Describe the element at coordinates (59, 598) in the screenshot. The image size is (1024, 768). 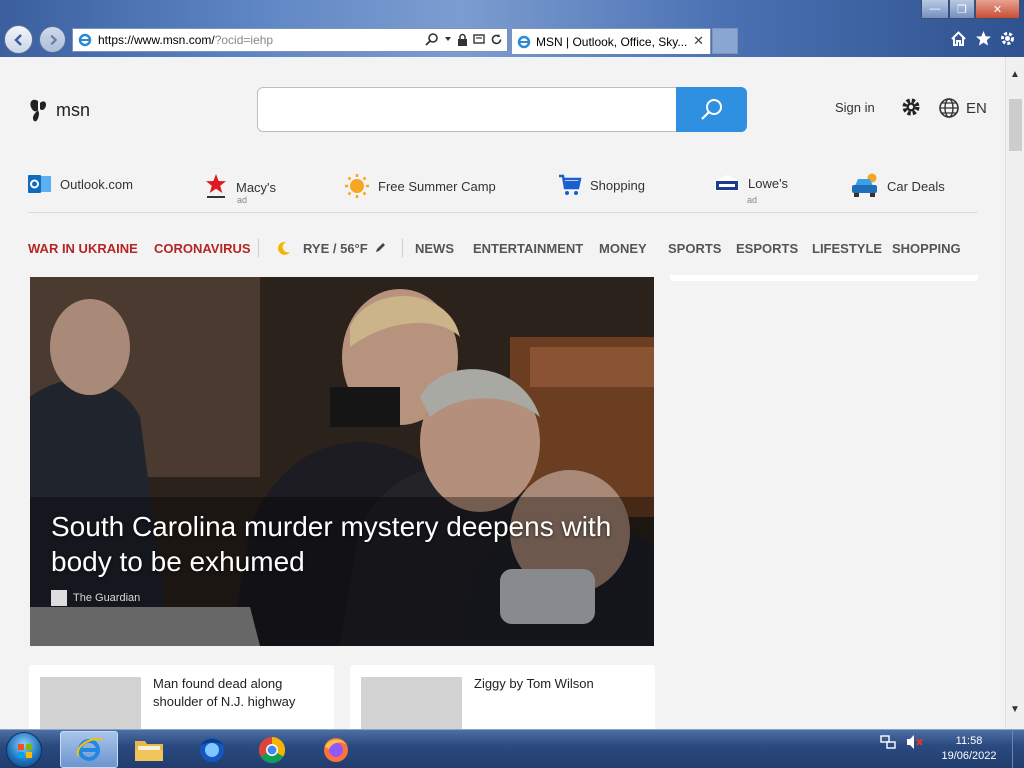
I see `source-logo` at that location.